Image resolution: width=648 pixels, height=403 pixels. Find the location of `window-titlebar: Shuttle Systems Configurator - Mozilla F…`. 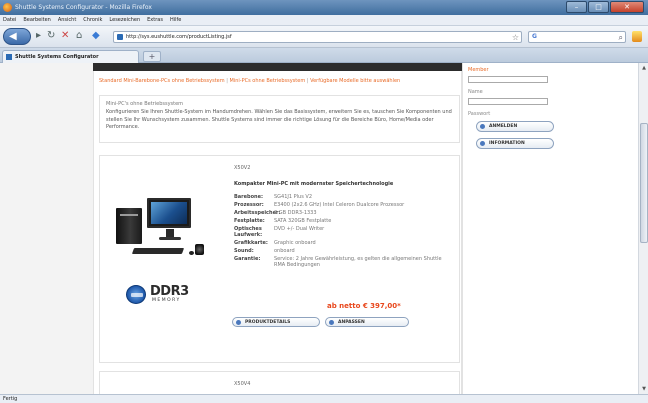

window-titlebar: Shuttle Systems Configurator - Mozilla F… is located at coordinates (324, 7).